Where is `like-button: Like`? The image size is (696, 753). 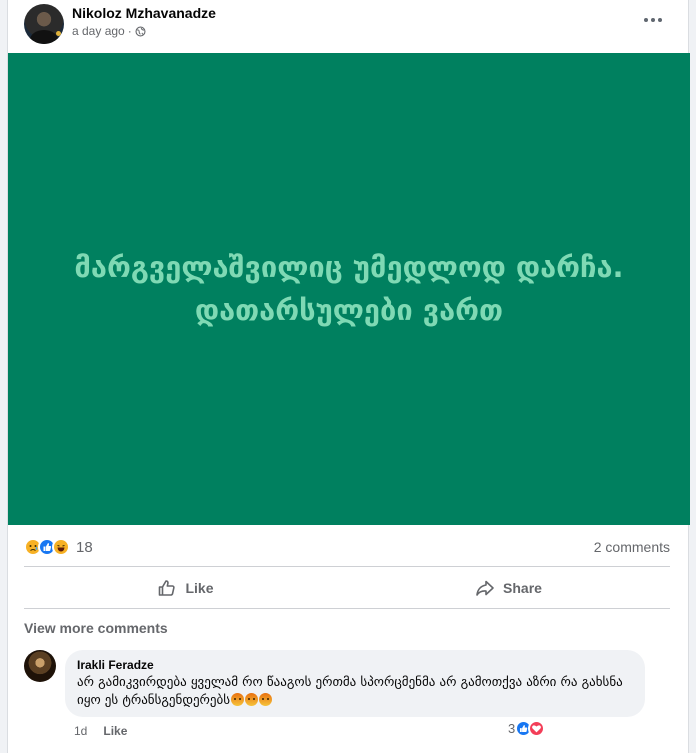
like-button: Like is located at coordinates (185, 588).